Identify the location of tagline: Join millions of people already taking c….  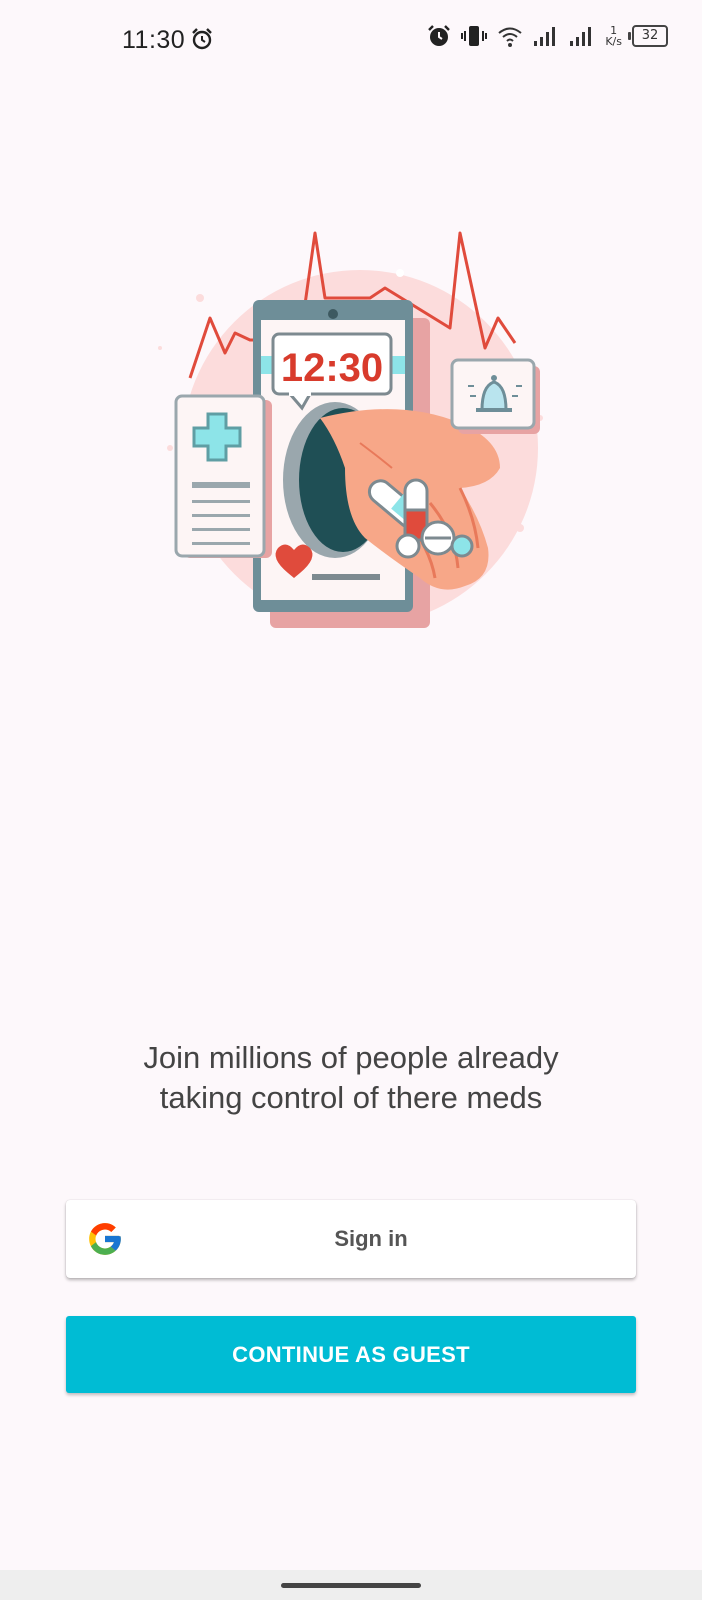
(351, 1078).